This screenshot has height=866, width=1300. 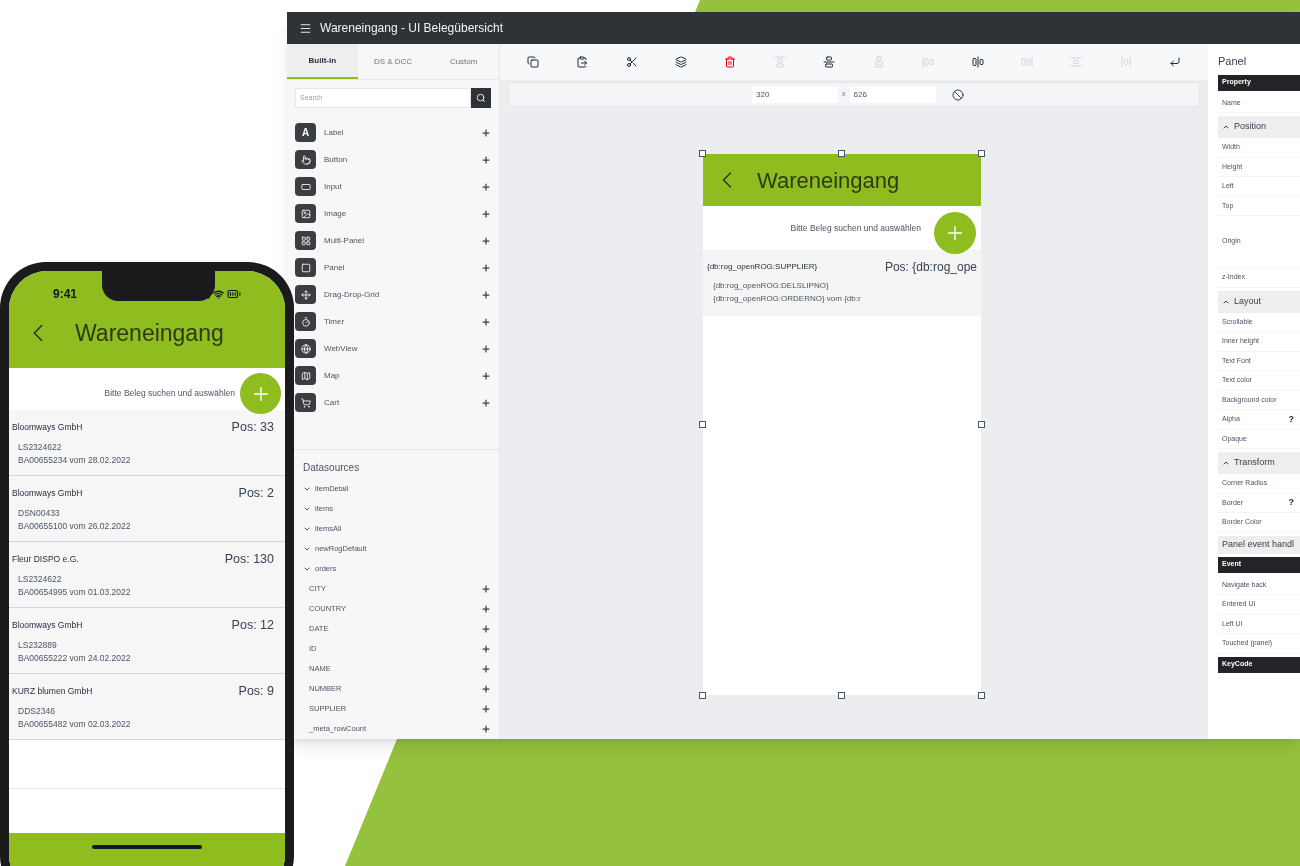 I want to click on window-title: Wareneingang - UI Belegübersicht, so click(x=411, y=28).